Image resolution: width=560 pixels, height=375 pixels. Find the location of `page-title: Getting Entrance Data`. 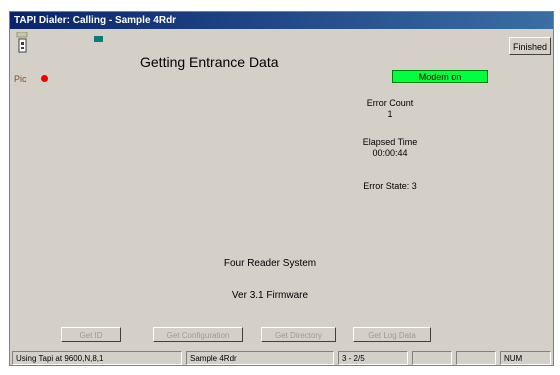

page-title: Getting Entrance Data is located at coordinates (209, 62).